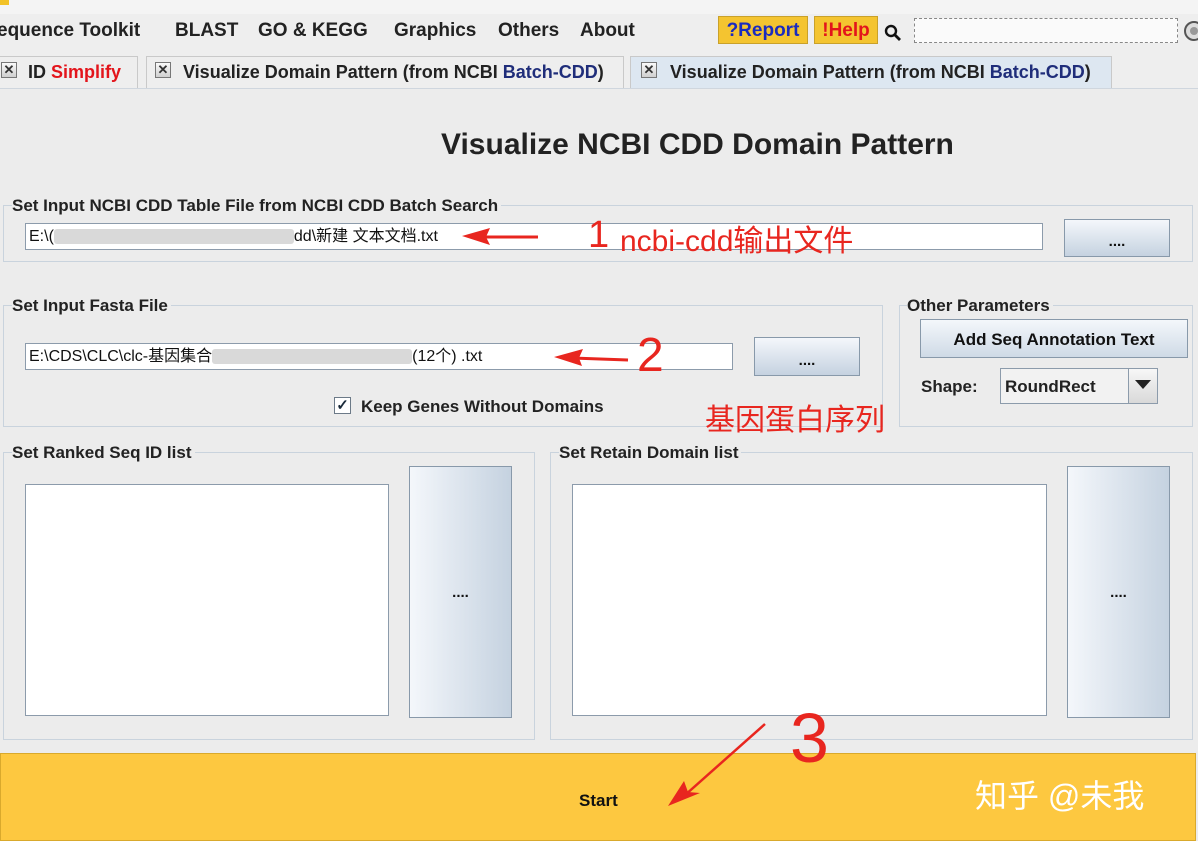 The width and height of the screenshot is (1198, 841). I want to click on app-icon, so click(4, 2).